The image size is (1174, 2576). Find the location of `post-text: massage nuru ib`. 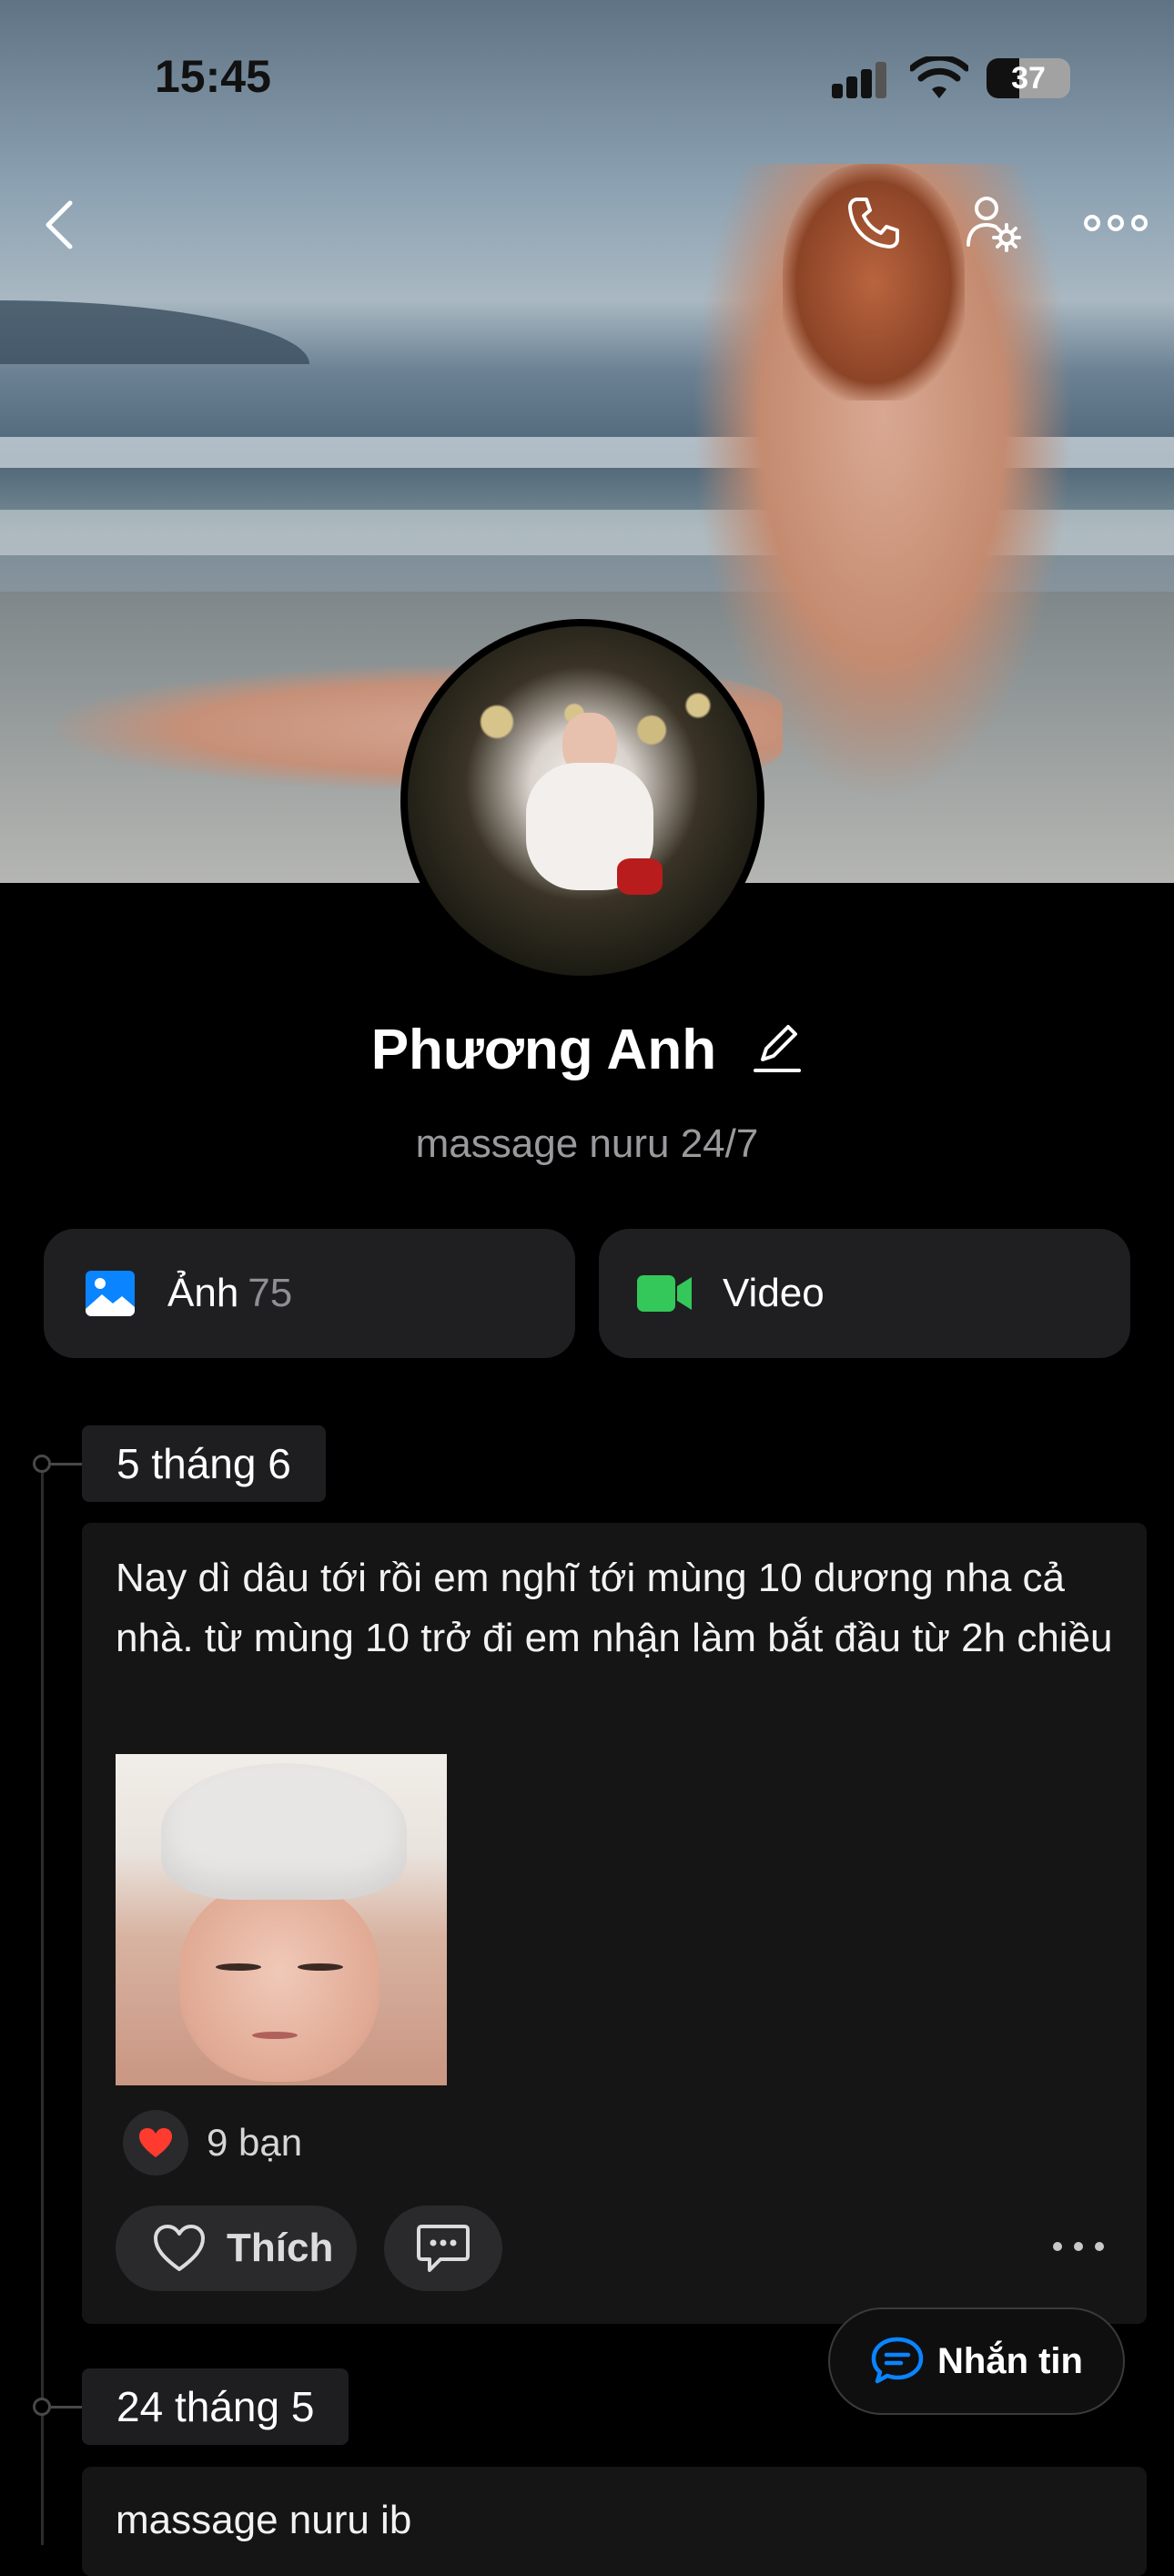

post-text: massage nuru ib is located at coordinates (264, 2520).